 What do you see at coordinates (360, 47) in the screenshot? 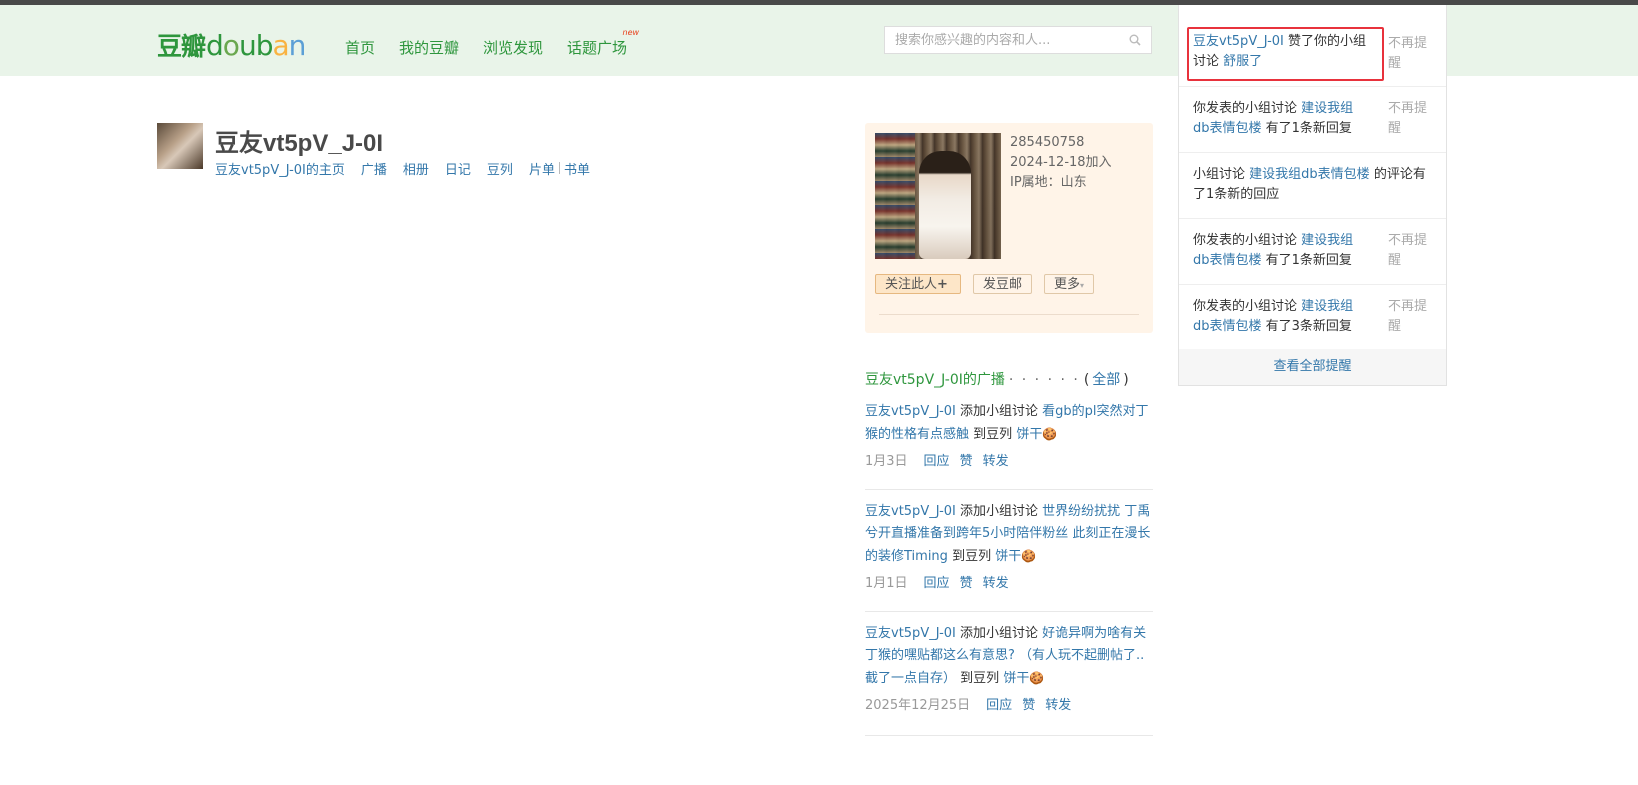
I see `nav-home: 首页` at bounding box center [360, 47].